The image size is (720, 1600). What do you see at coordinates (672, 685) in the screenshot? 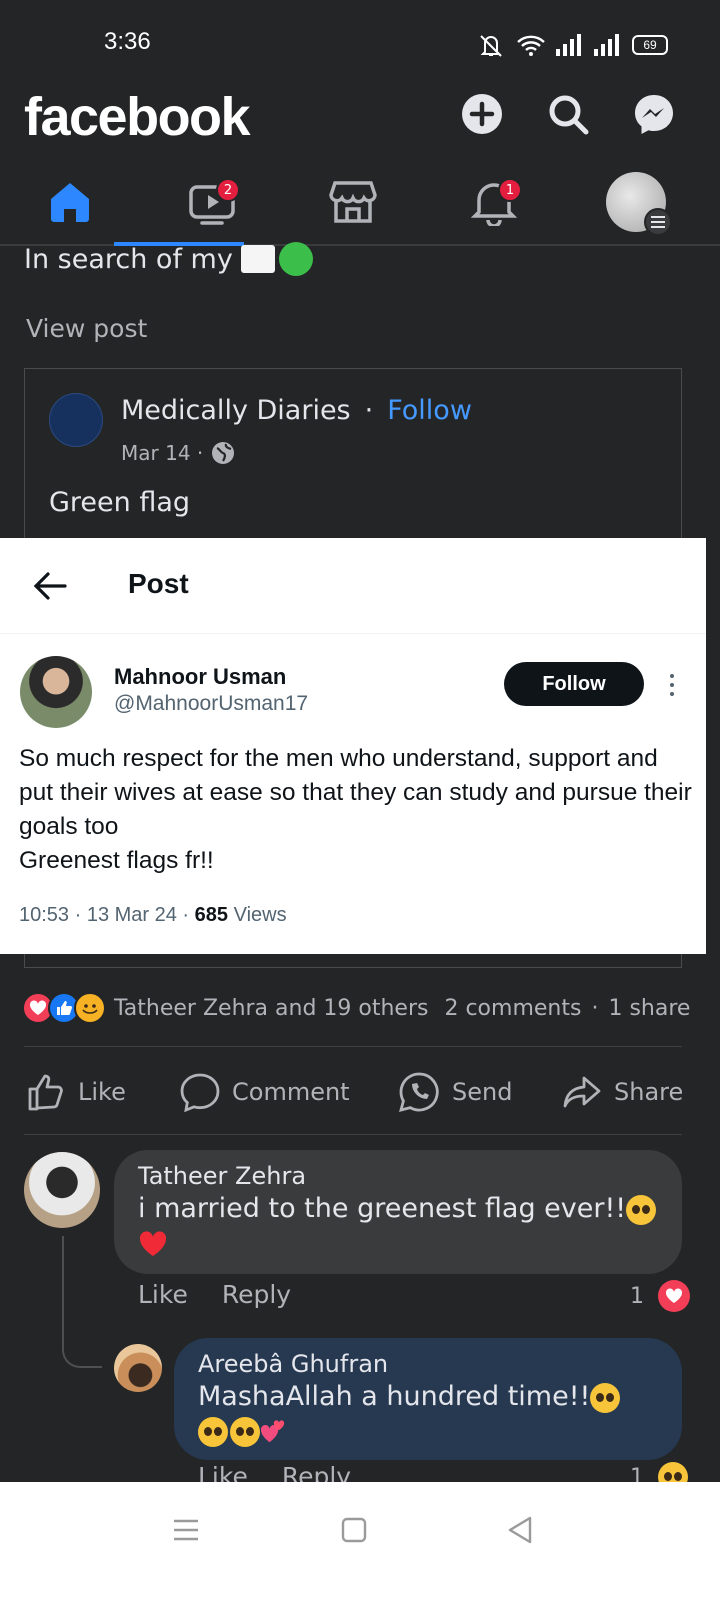
I see `more-options-icon` at bounding box center [672, 685].